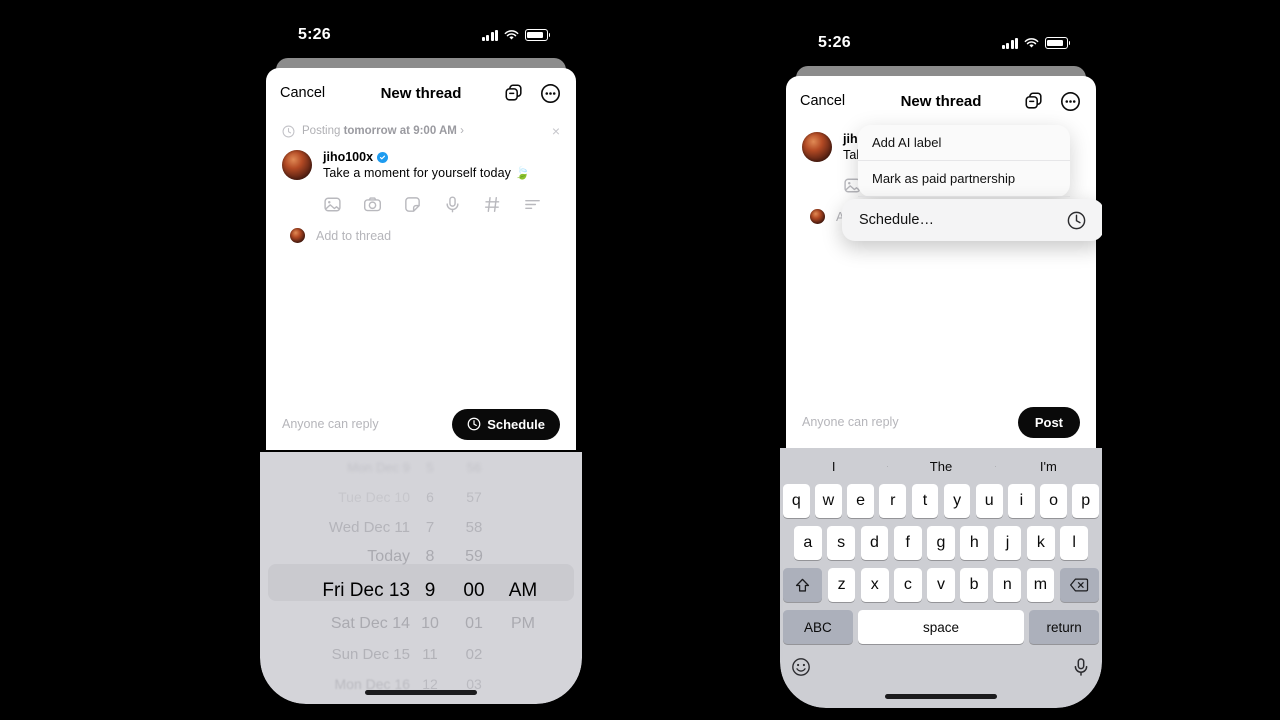 Image resolution: width=1280 pixels, height=720 pixels. Describe the element at coordinates (474, 424) in the screenshot. I see `clock-icon` at that location.